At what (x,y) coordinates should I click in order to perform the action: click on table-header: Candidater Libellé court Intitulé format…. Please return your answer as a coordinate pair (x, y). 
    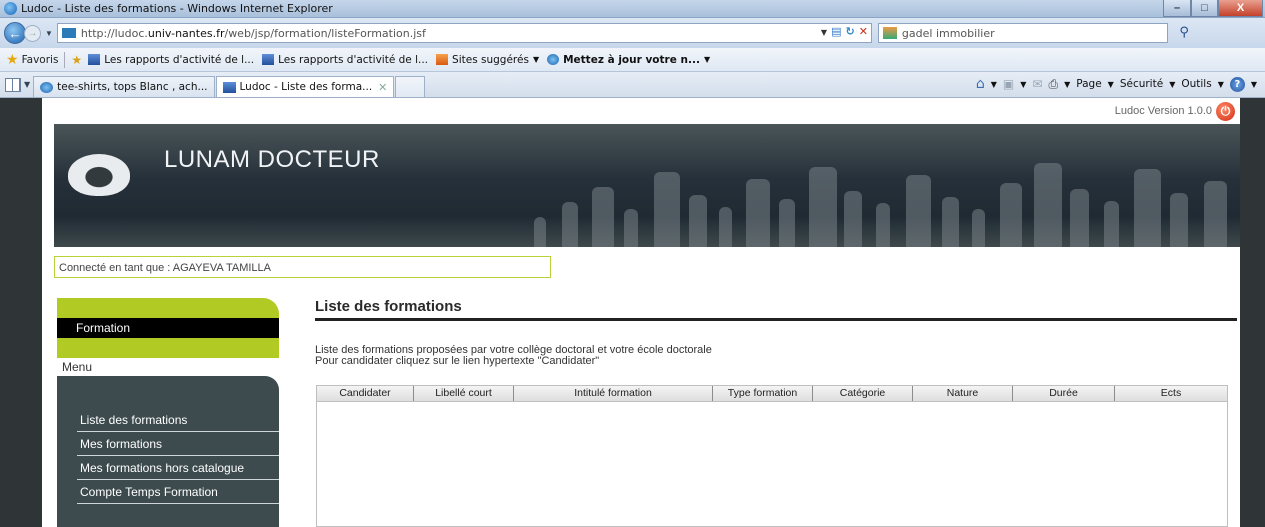
    Looking at the image, I should click on (772, 394).